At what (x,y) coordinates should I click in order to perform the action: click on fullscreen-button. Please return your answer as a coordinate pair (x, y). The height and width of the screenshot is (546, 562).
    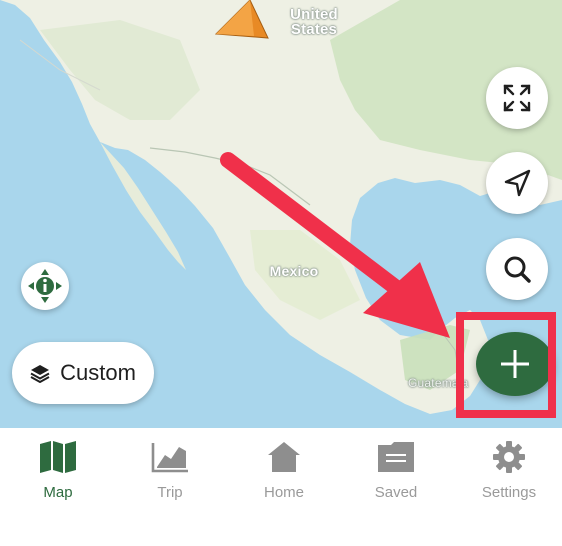
    Looking at the image, I should click on (517, 98).